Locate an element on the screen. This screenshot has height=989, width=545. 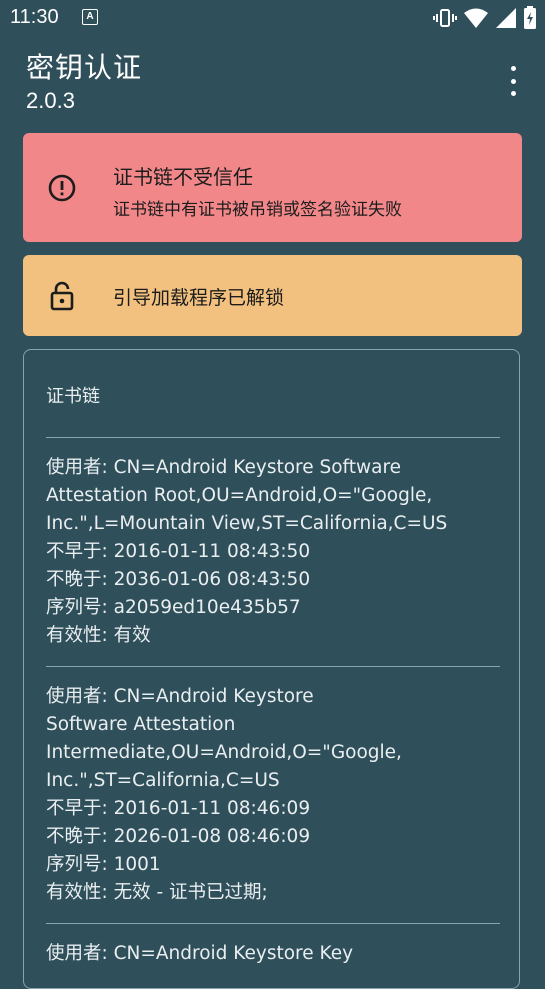
vibrate-icon is located at coordinates (445, 18).